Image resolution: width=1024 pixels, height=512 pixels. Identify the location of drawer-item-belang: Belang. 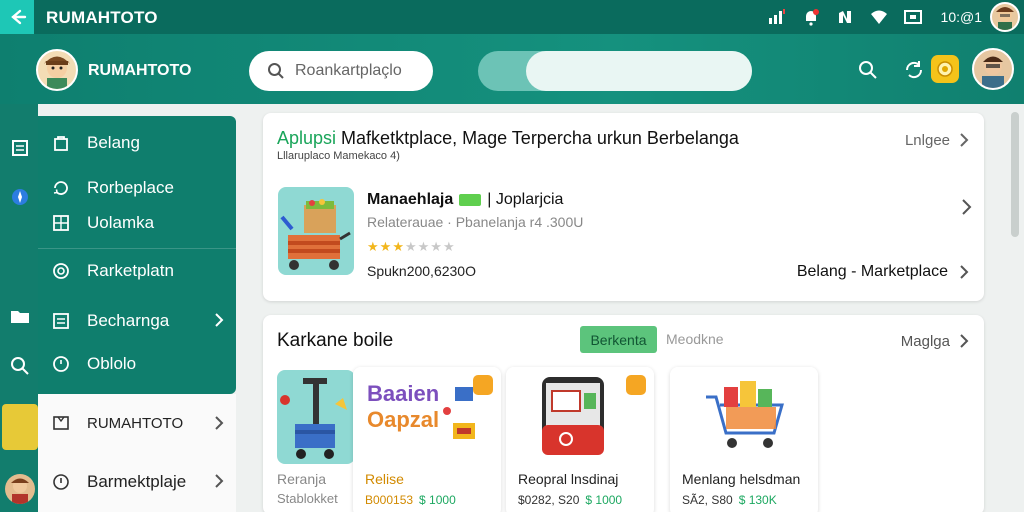
(95, 143).